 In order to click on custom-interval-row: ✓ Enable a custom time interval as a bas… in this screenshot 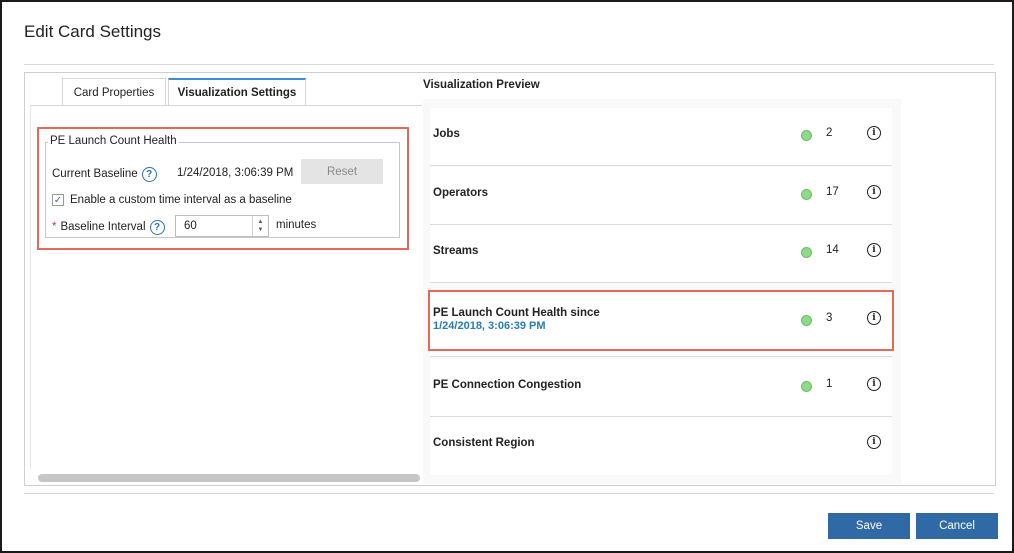, I will do `click(172, 200)`.